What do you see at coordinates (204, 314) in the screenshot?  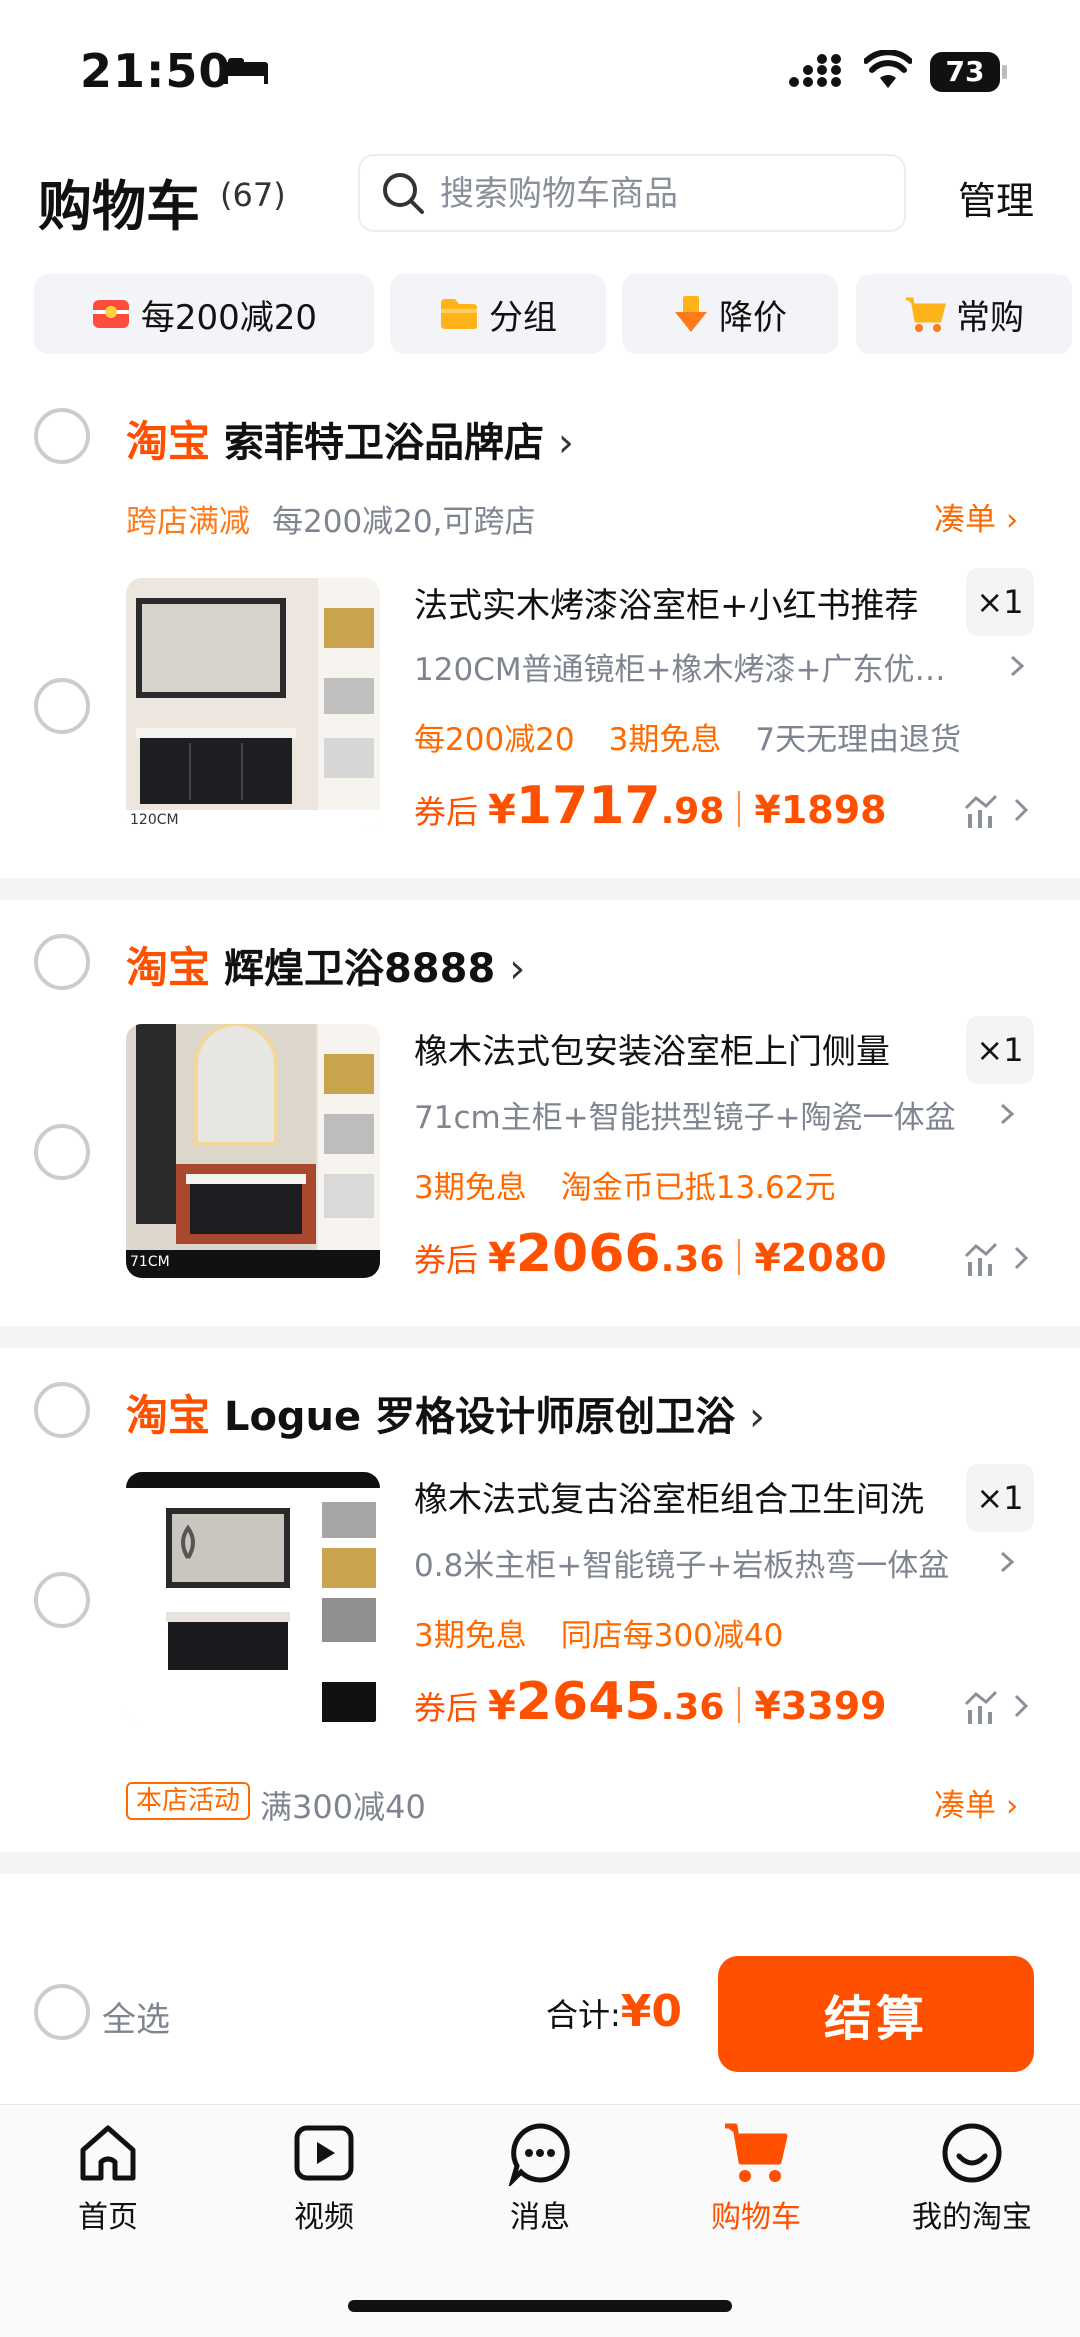 I see `chip-discount: 每200减20` at bounding box center [204, 314].